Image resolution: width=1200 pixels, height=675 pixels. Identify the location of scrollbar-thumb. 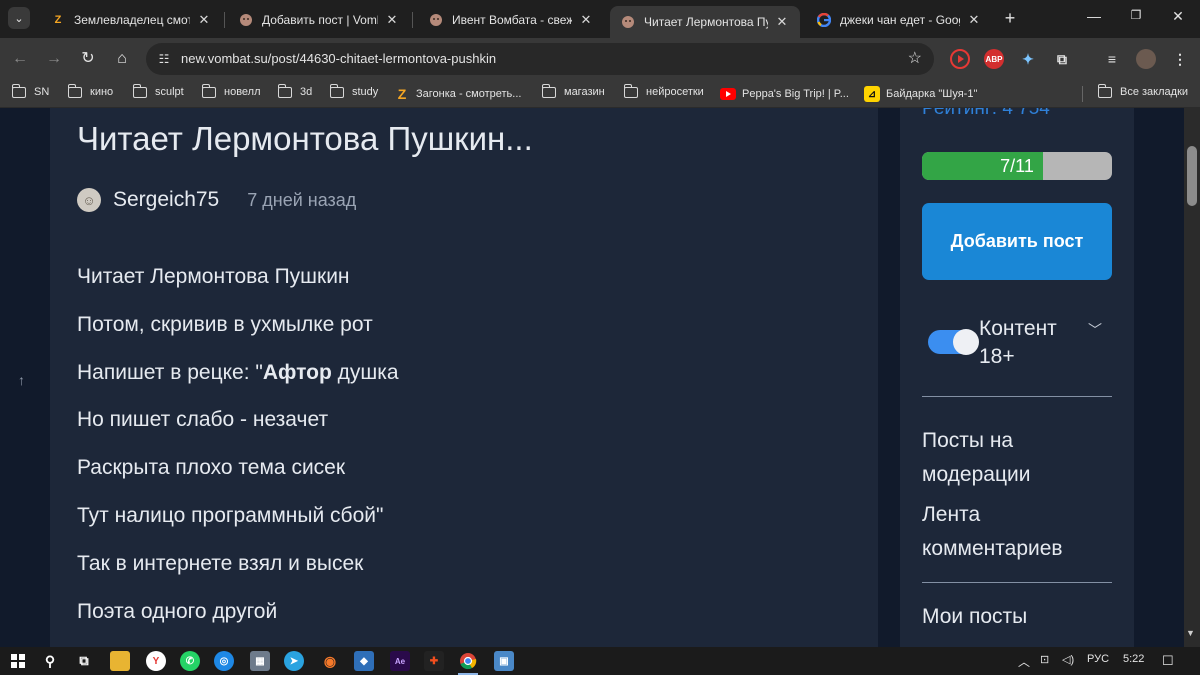
(1192, 176).